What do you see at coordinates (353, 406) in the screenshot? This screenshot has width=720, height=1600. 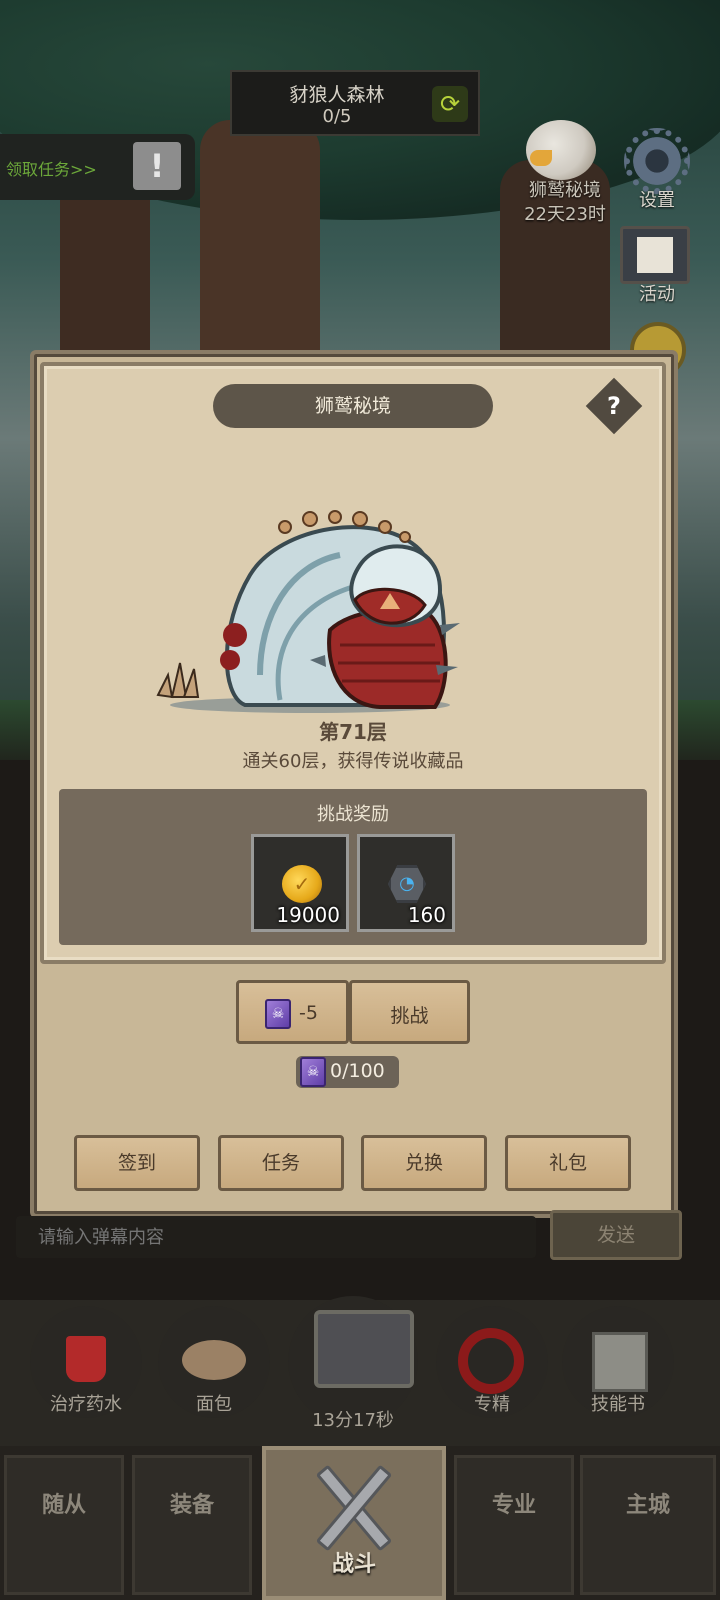 I see `panel-title: 狮鹫秘境` at bounding box center [353, 406].